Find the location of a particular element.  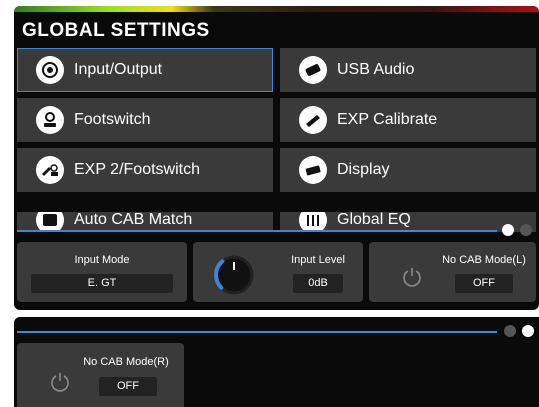

menu-item-label: Global EQ is located at coordinates (374, 220).